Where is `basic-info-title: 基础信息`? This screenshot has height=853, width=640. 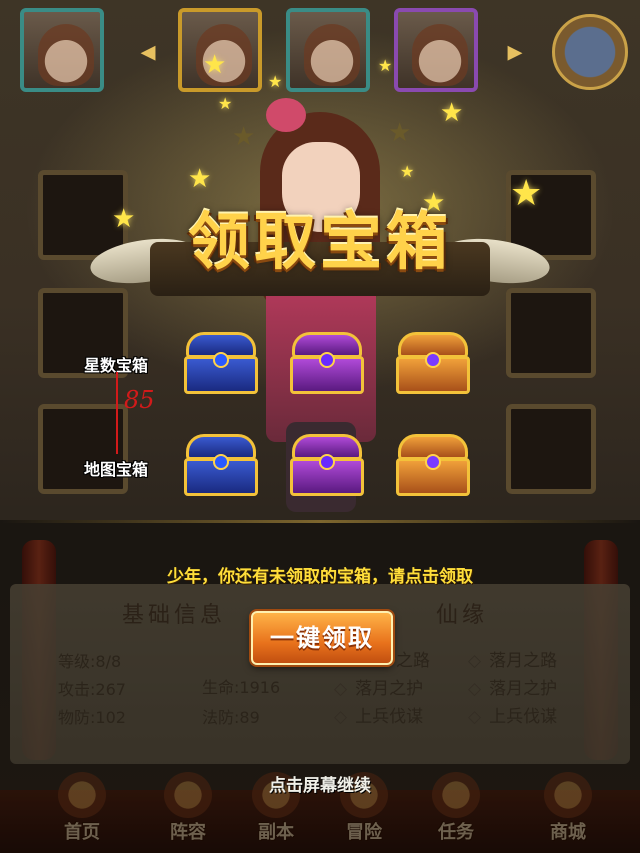
basic-info-title: 基础信息 is located at coordinates (174, 615).